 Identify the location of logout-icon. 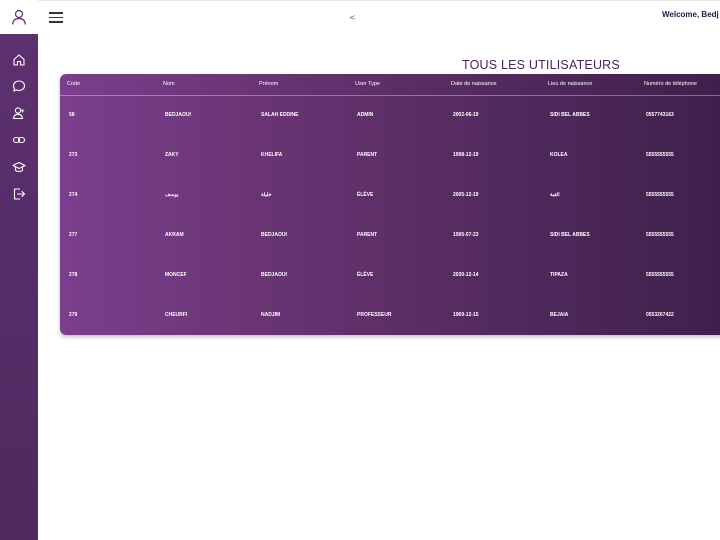
(19, 194).